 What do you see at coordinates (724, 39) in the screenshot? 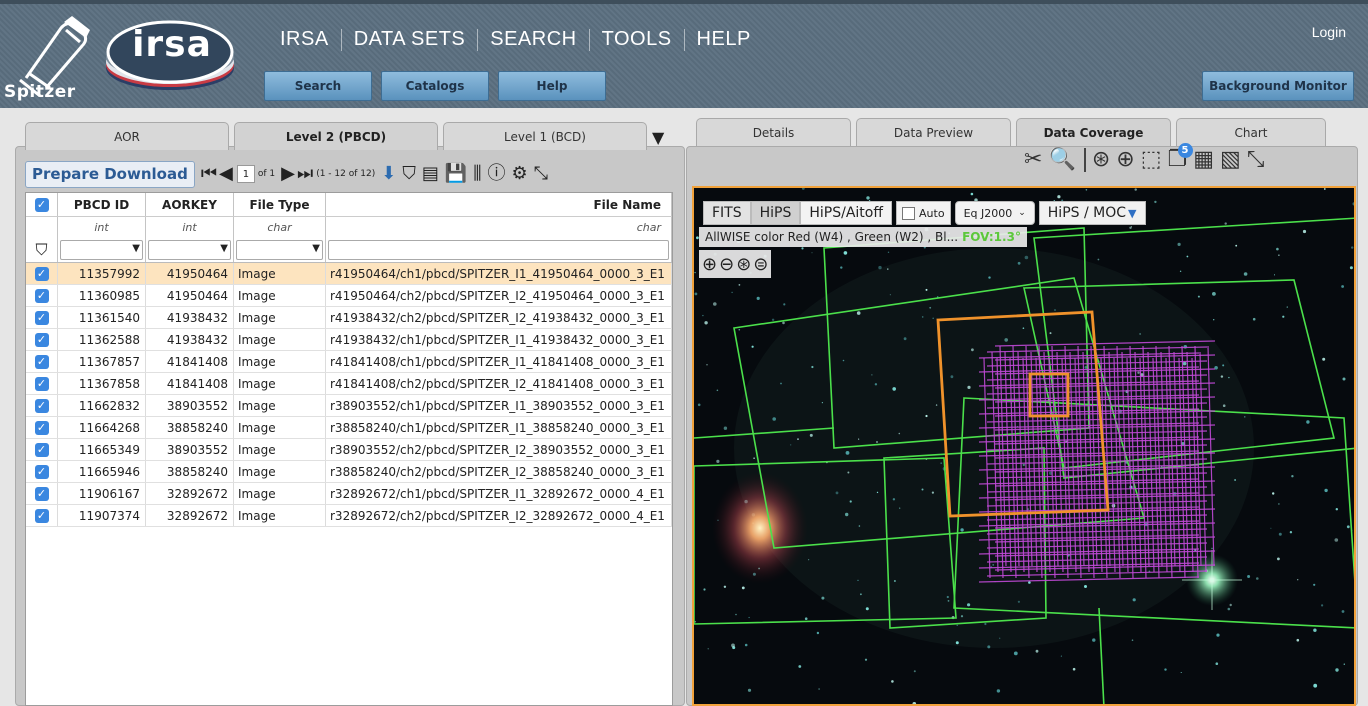
I see `nav-help: HELP` at bounding box center [724, 39].